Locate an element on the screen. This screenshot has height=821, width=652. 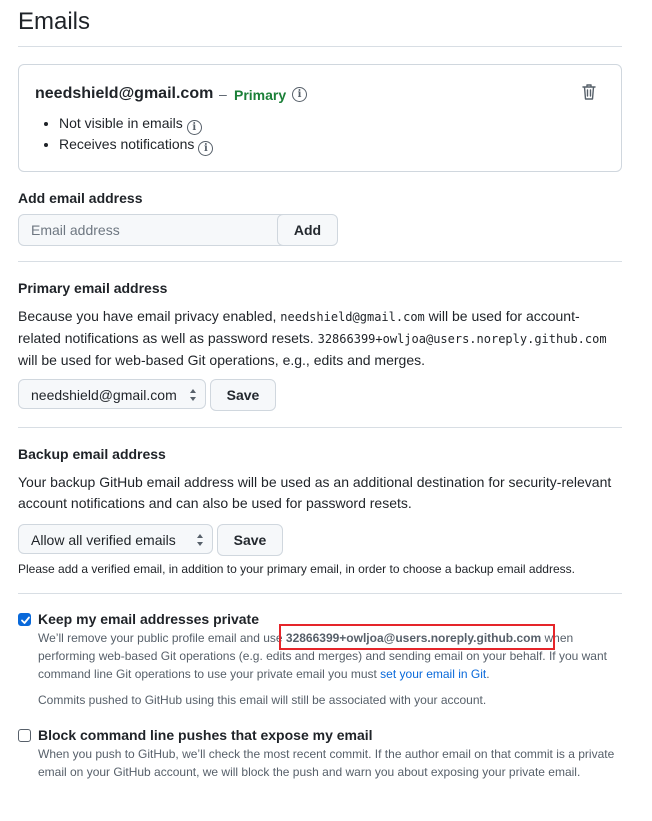
add-email-button: Add is located at coordinates (307, 230).